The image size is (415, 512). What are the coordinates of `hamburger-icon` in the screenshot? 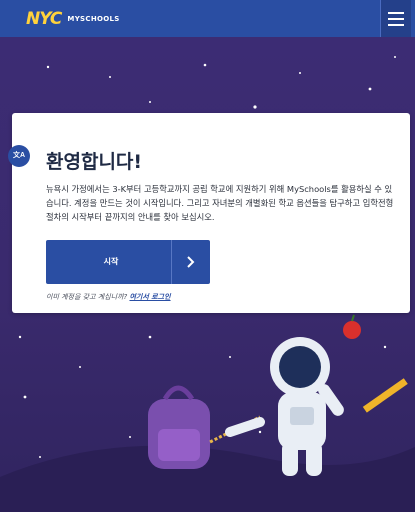 It's located at (396, 12).